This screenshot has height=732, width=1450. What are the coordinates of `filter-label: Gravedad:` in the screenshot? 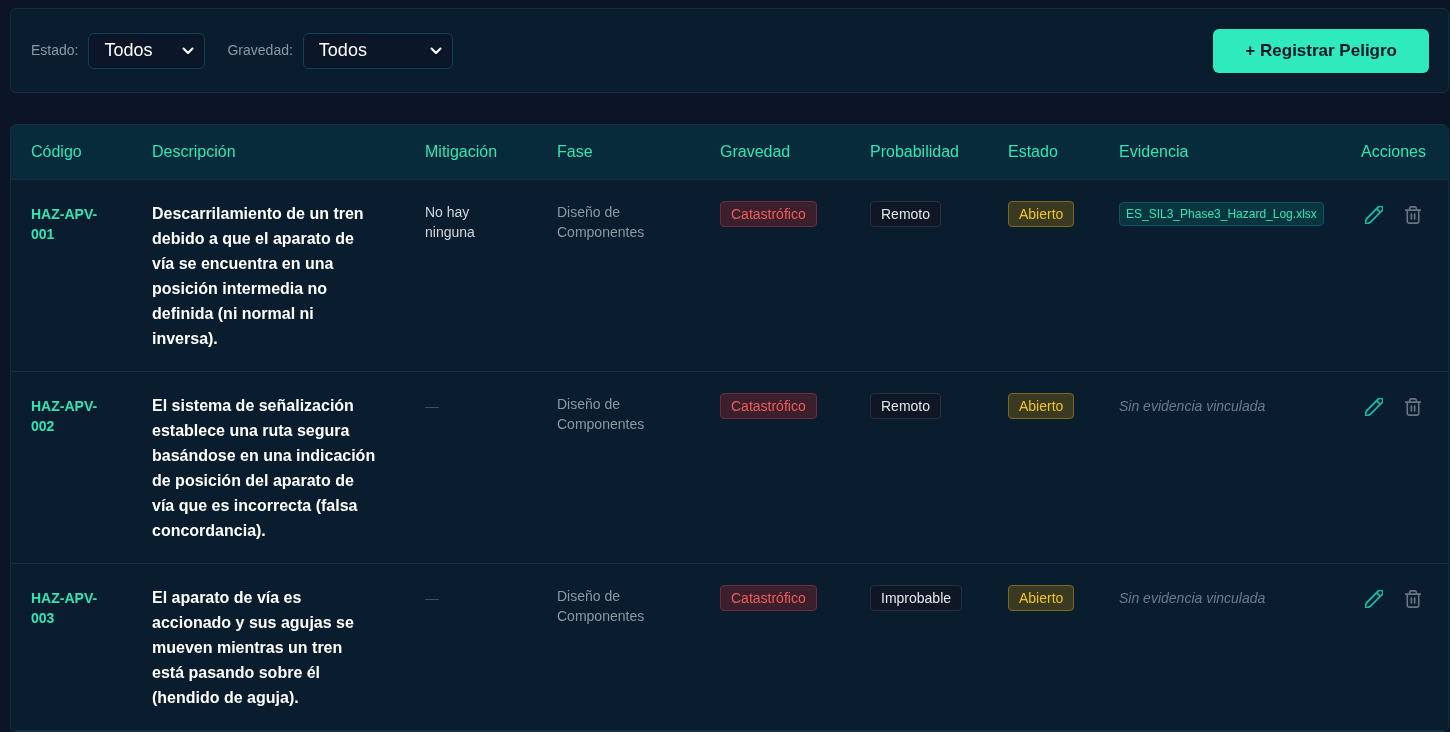 It's located at (260, 50).